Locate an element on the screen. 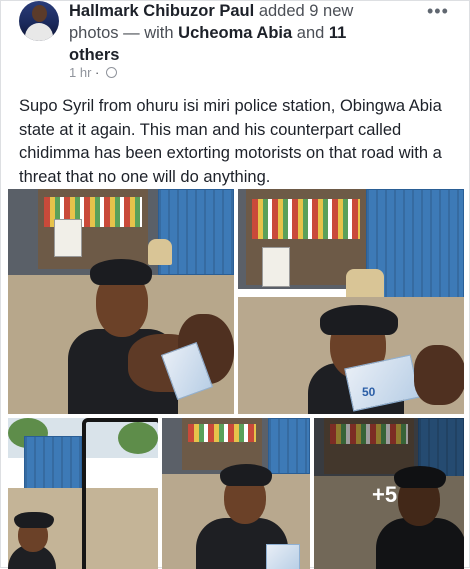 Image resolution: width=470 pixels, height=569 pixels. and-word: and is located at coordinates (310, 33).